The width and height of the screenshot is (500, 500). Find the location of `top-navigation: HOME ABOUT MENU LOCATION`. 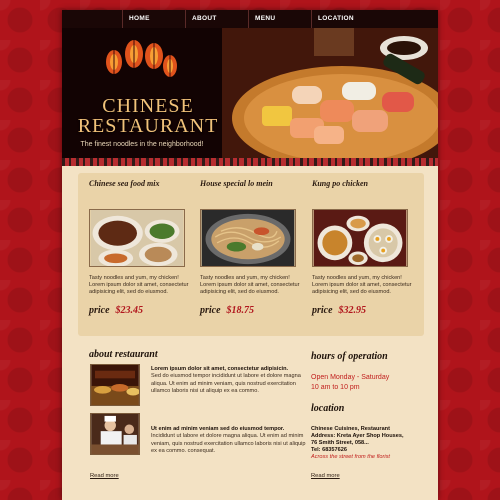

top-navigation: HOME ABOUT MENU LOCATION is located at coordinates (250, 19).